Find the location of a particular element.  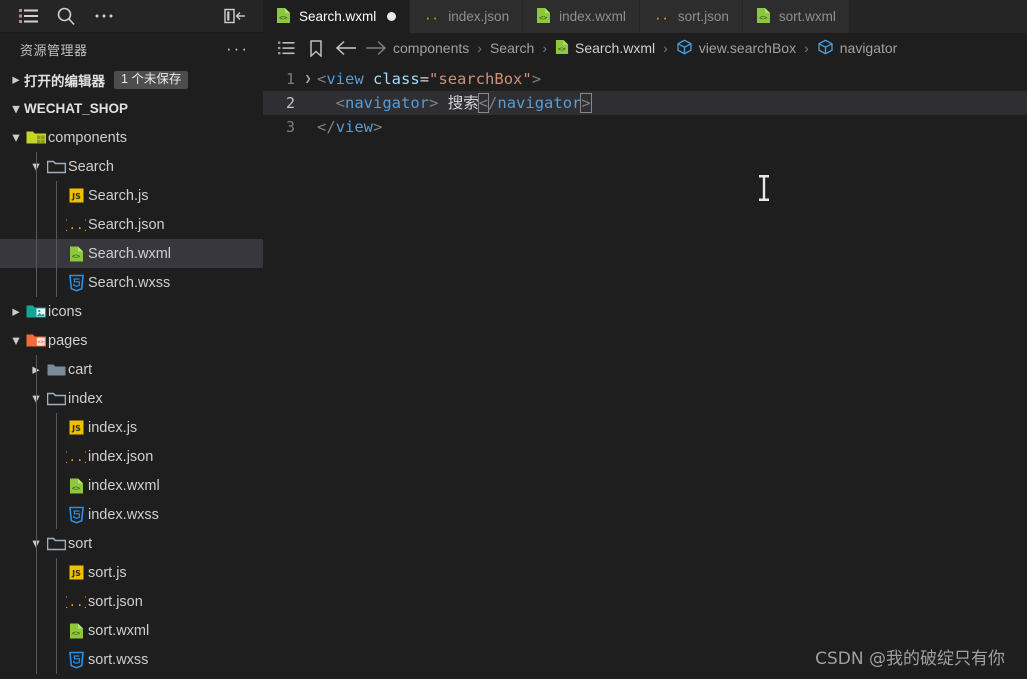

tok-close-lt: < is located at coordinates (483, 103).